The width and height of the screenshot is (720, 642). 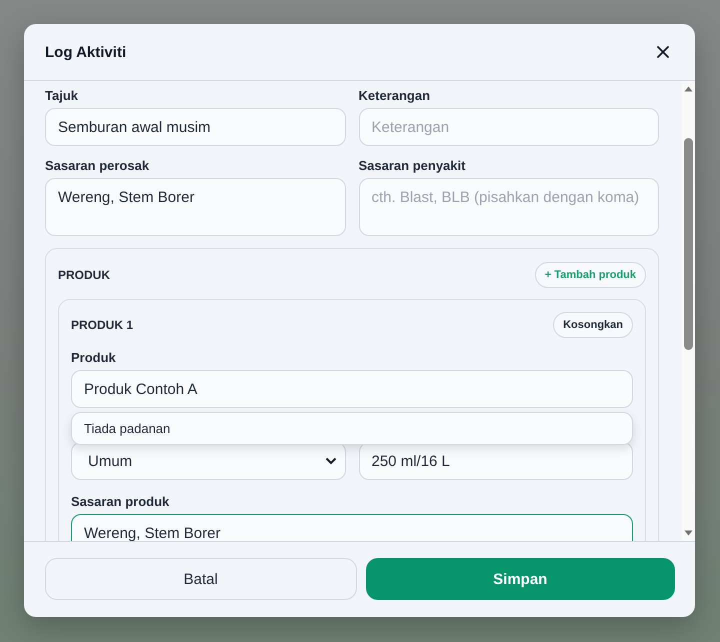 What do you see at coordinates (127, 428) in the screenshot?
I see `suggestion-item: Tiada padanan` at bounding box center [127, 428].